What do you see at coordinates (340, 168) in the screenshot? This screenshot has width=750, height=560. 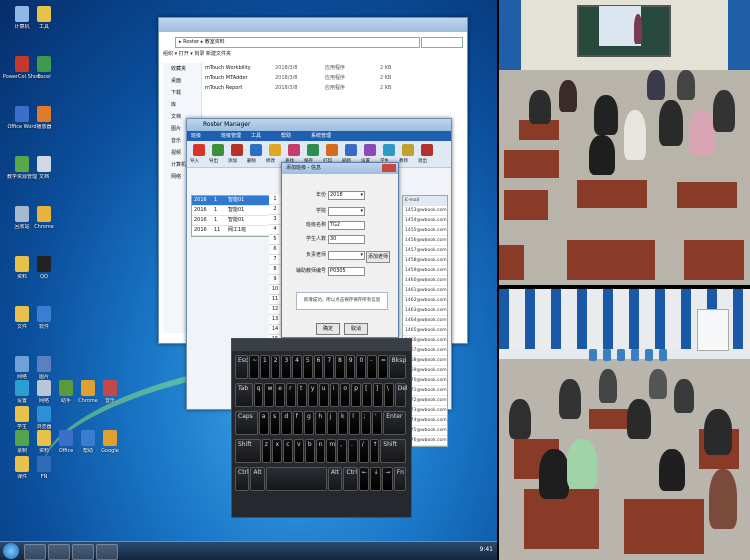 I see `dialog-title: 添加班级 - 信息` at bounding box center [340, 168].